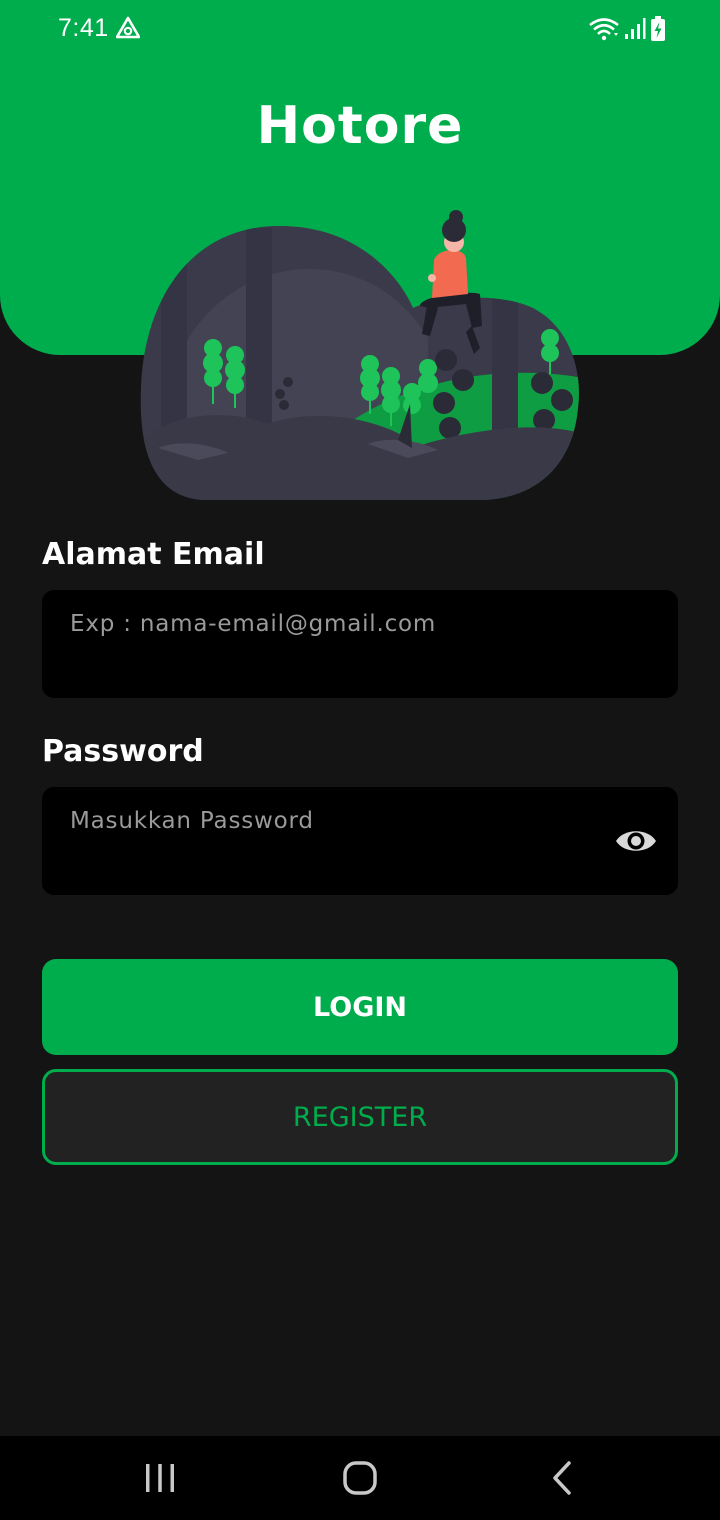 Image resolution: width=720 pixels, height=1520 pixels. Describe the element at coordinates (562, 1478) in the screenshot. I see `back-icon` at that location.